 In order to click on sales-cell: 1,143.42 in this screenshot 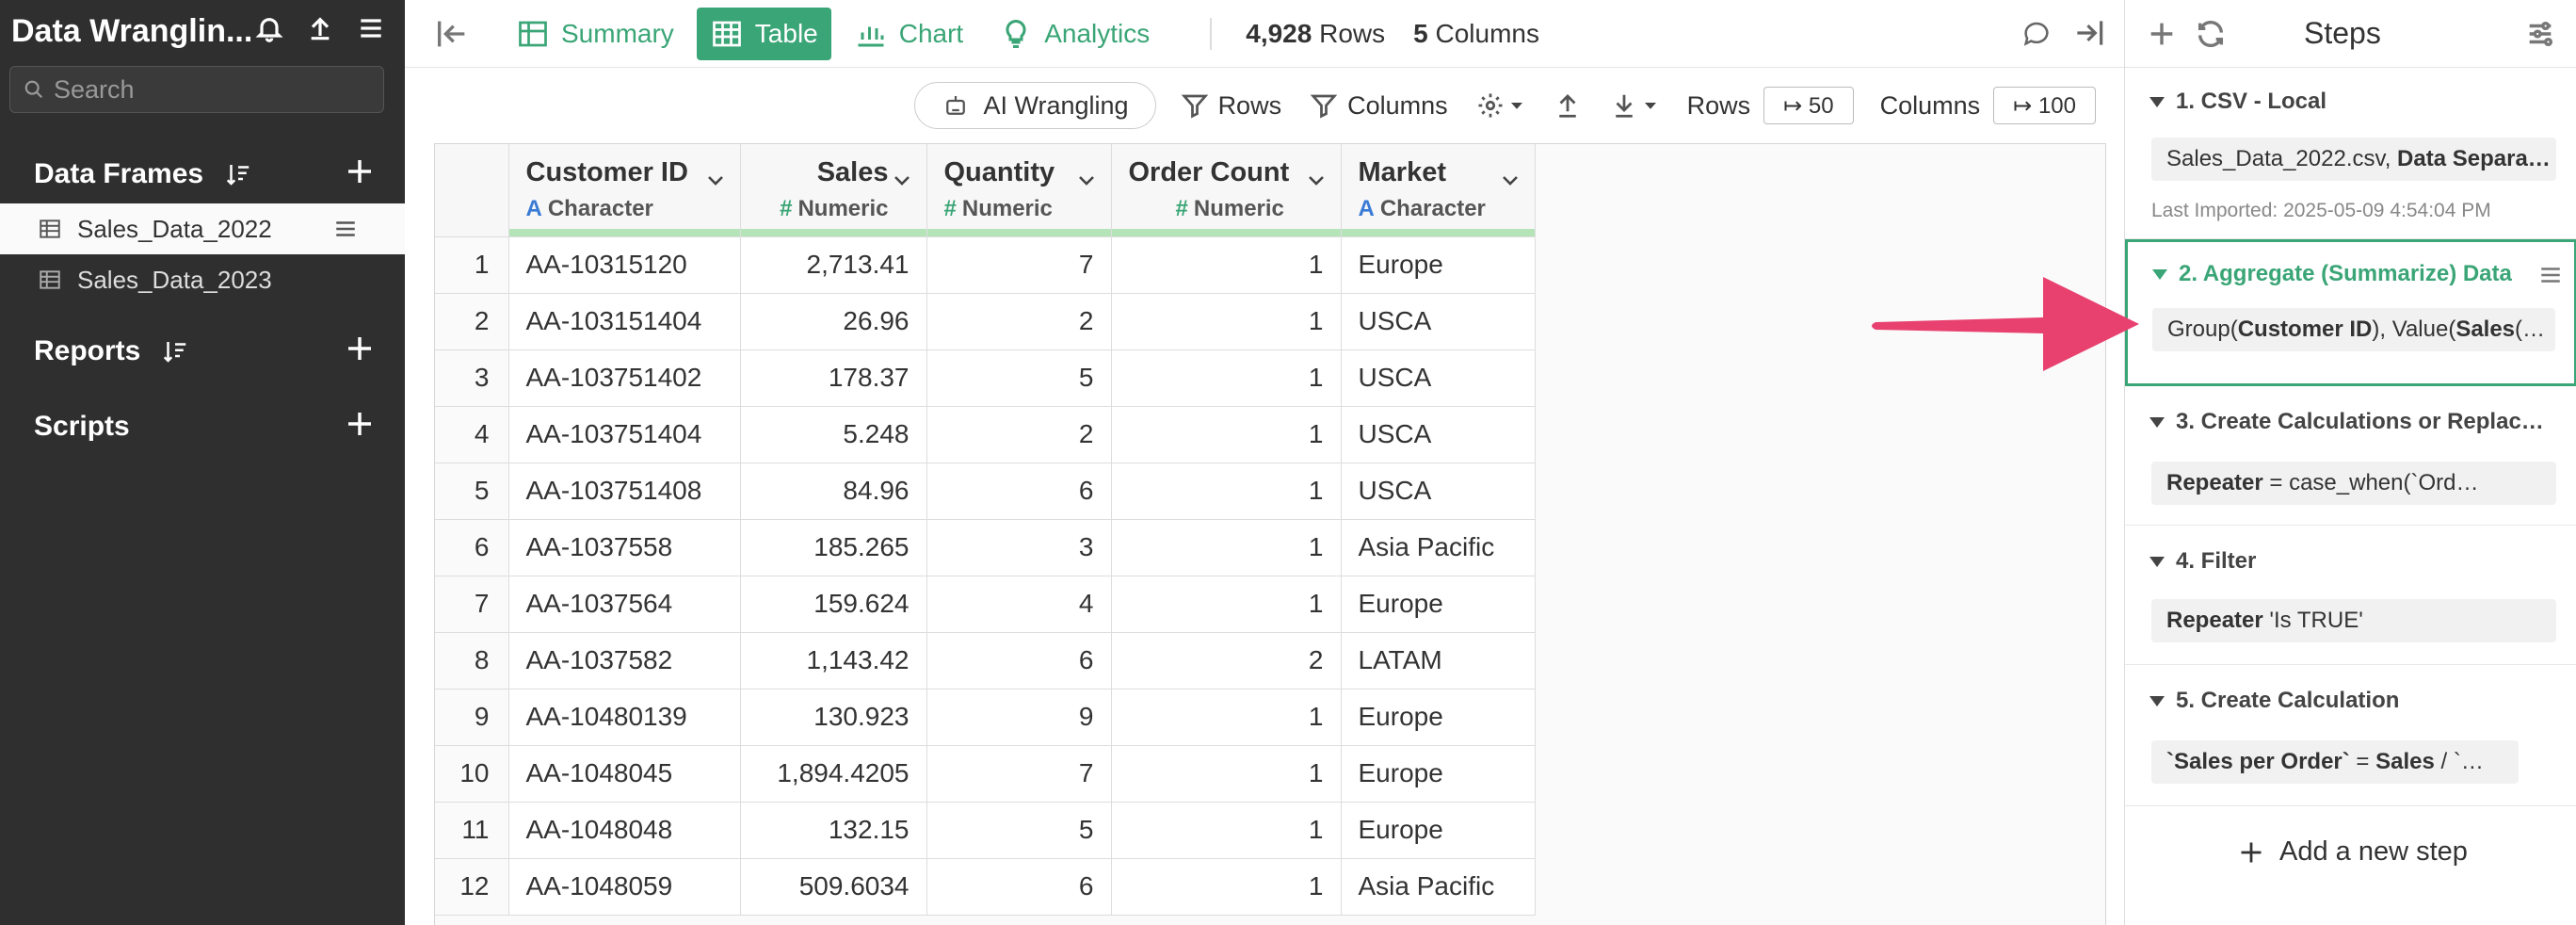, I will do `click(833, 661)`.